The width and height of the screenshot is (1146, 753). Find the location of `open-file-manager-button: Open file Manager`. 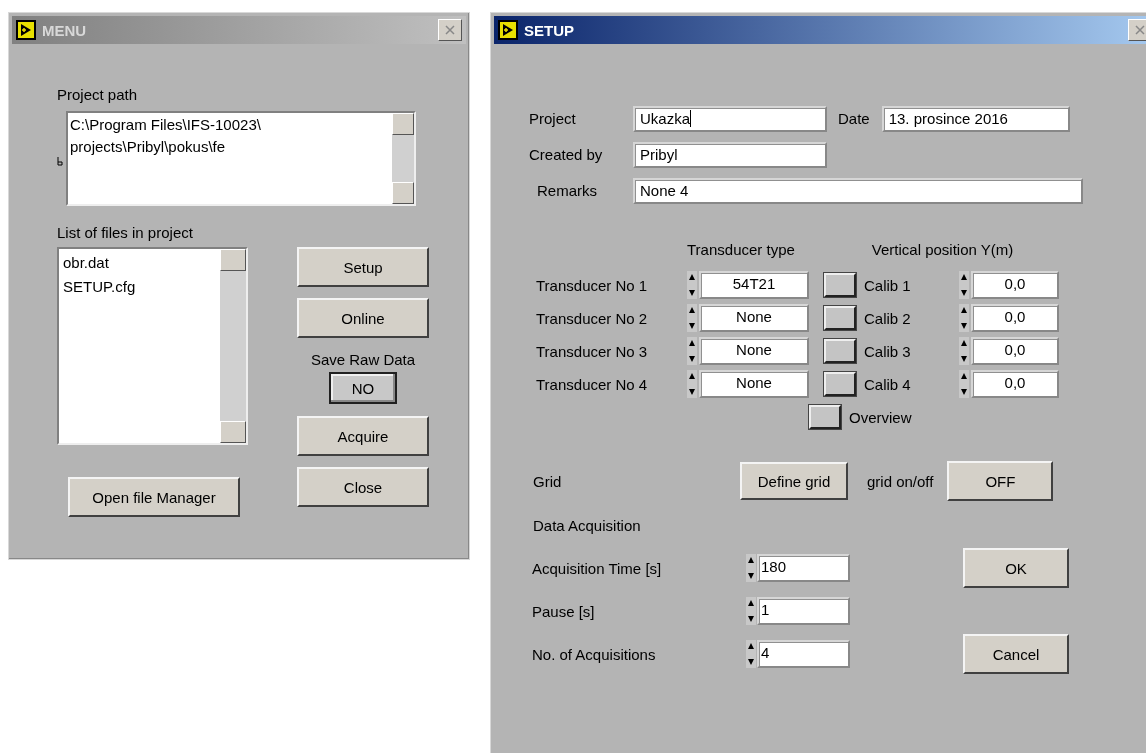

open-file-manager-button: Open file Manager is located at coordinates (154, 497).